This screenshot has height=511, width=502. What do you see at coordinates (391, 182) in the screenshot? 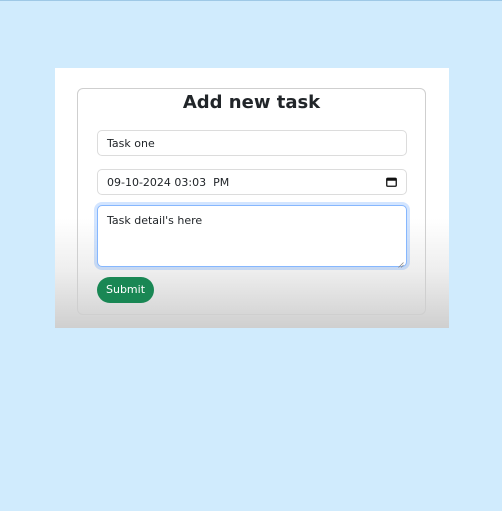
I see `calendar-icon` at bounding box center [391, 182].